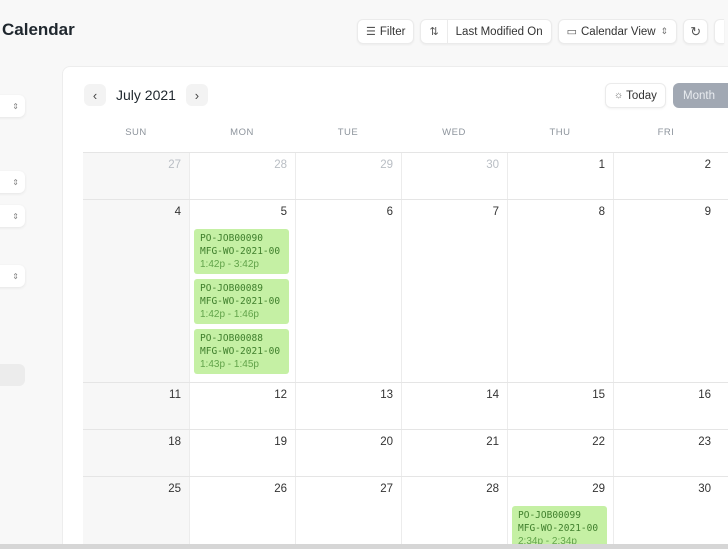 This screenshot has width=728, height=549. Describe the element at coordinates (283, 212) in the screenshot. I see `day-number: 5` at that location.